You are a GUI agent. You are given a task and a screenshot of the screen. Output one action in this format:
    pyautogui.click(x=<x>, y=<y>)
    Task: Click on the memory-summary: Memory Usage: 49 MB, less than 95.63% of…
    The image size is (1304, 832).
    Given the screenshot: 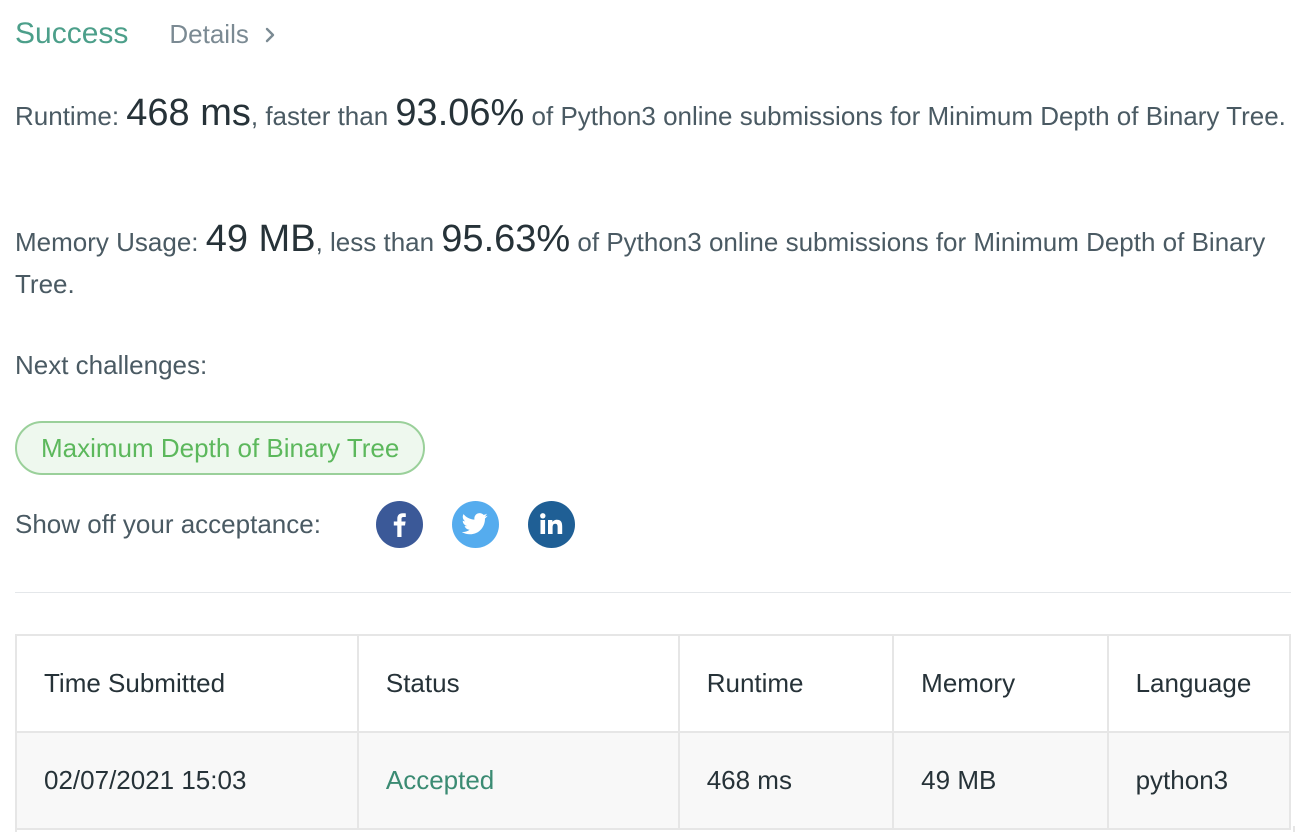 What is the action you would take?
    pyautogui.click(x=653, y=261)
    